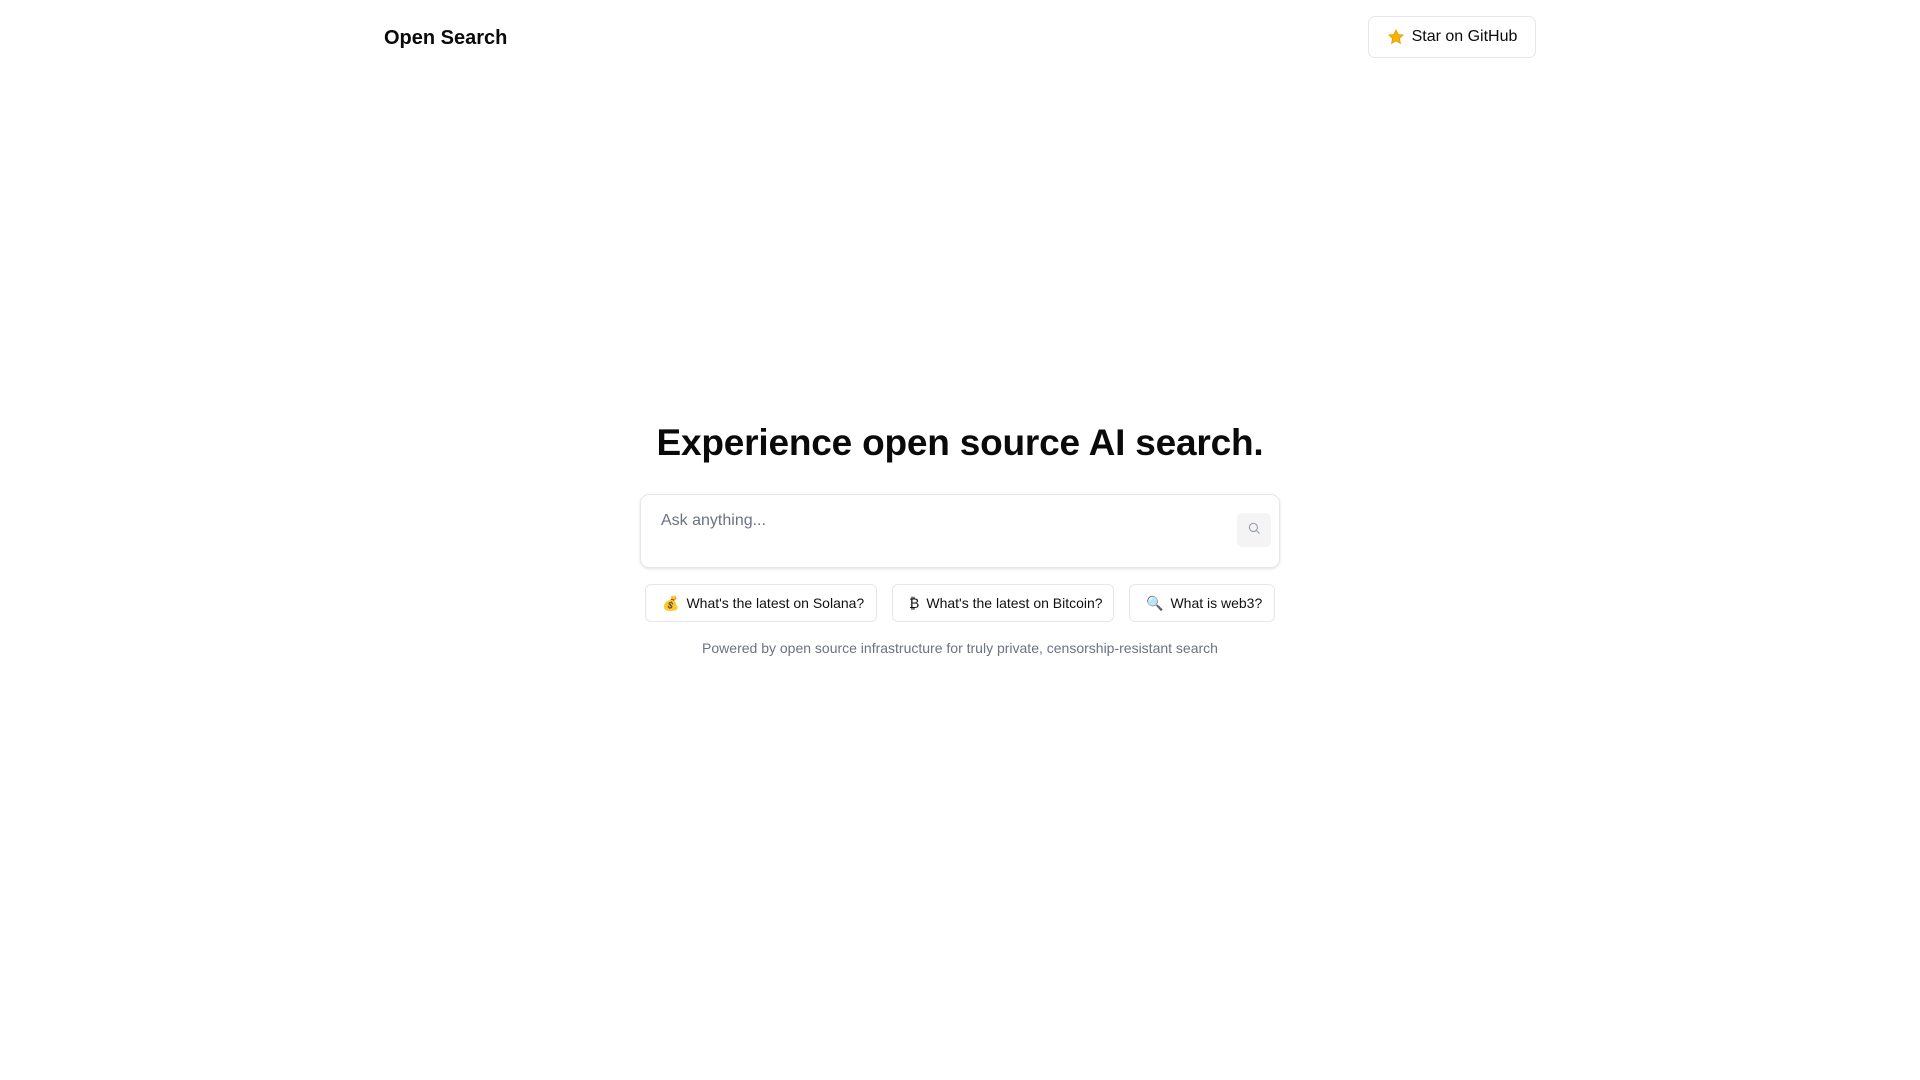  Describe the element at coordinates (1216, 603) in the screenshot. I see `suggestion-label: What is web3?` at that location.